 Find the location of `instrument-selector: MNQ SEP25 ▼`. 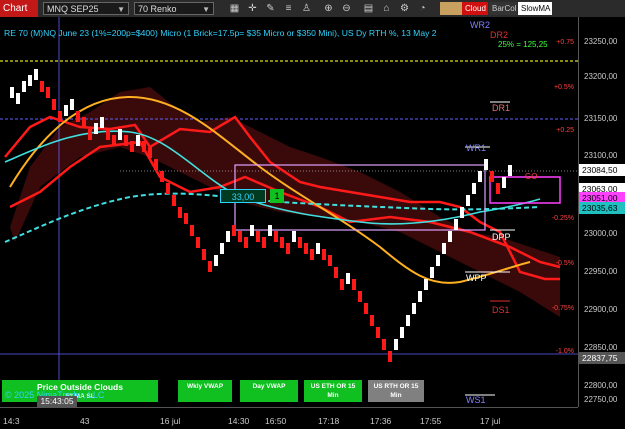

instrument-selector: MNQ SEP25 ▼ is located at coordinates (86, 8).